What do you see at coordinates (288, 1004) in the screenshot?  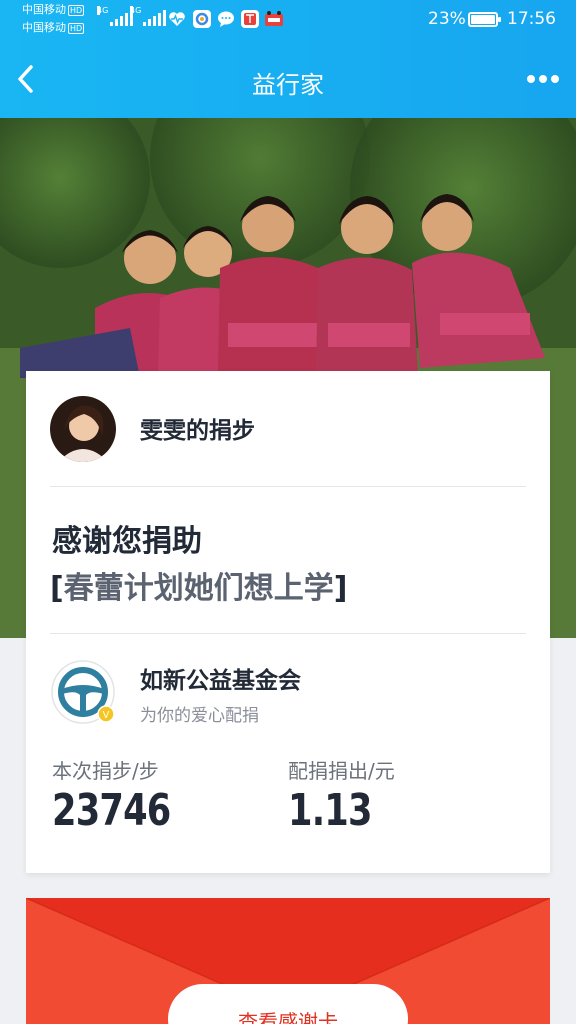 I see `view-thank-you-card-button: 查看感谢卡` at bounding box center [288, 1004].